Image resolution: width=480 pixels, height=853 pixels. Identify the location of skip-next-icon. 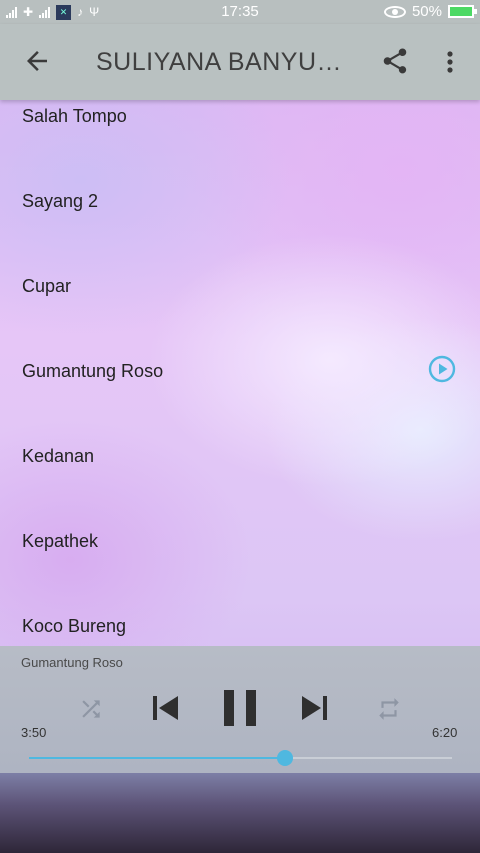
(315, 708).